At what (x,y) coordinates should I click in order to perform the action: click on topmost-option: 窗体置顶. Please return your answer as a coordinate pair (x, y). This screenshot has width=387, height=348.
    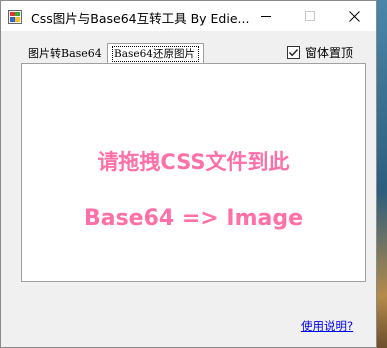
    Looking at the image, I should click on (320, 52).